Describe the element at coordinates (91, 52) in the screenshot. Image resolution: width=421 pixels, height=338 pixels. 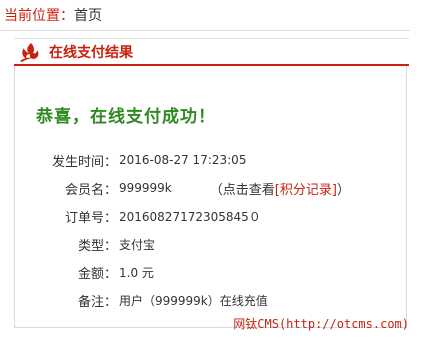
I see `panel-title: 在线支付结果` at that location.